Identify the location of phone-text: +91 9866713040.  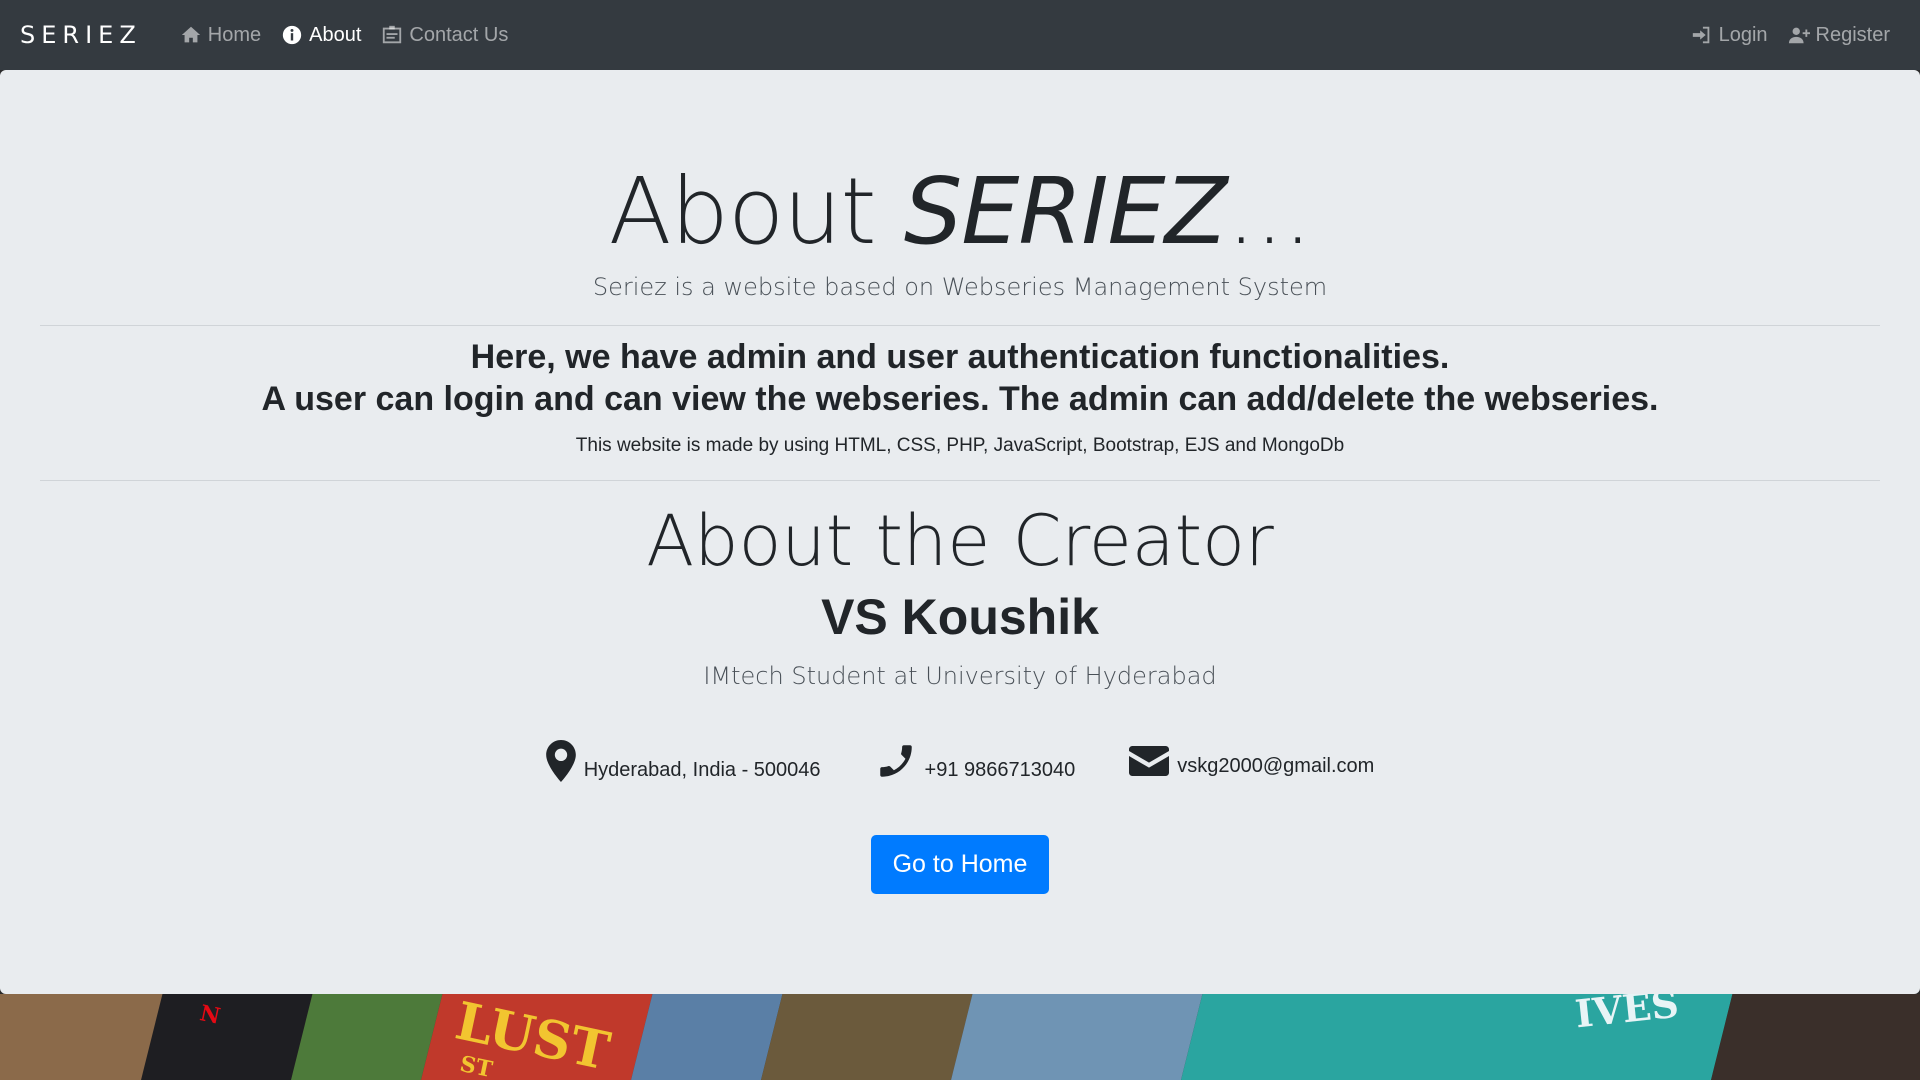
(1000, 770).